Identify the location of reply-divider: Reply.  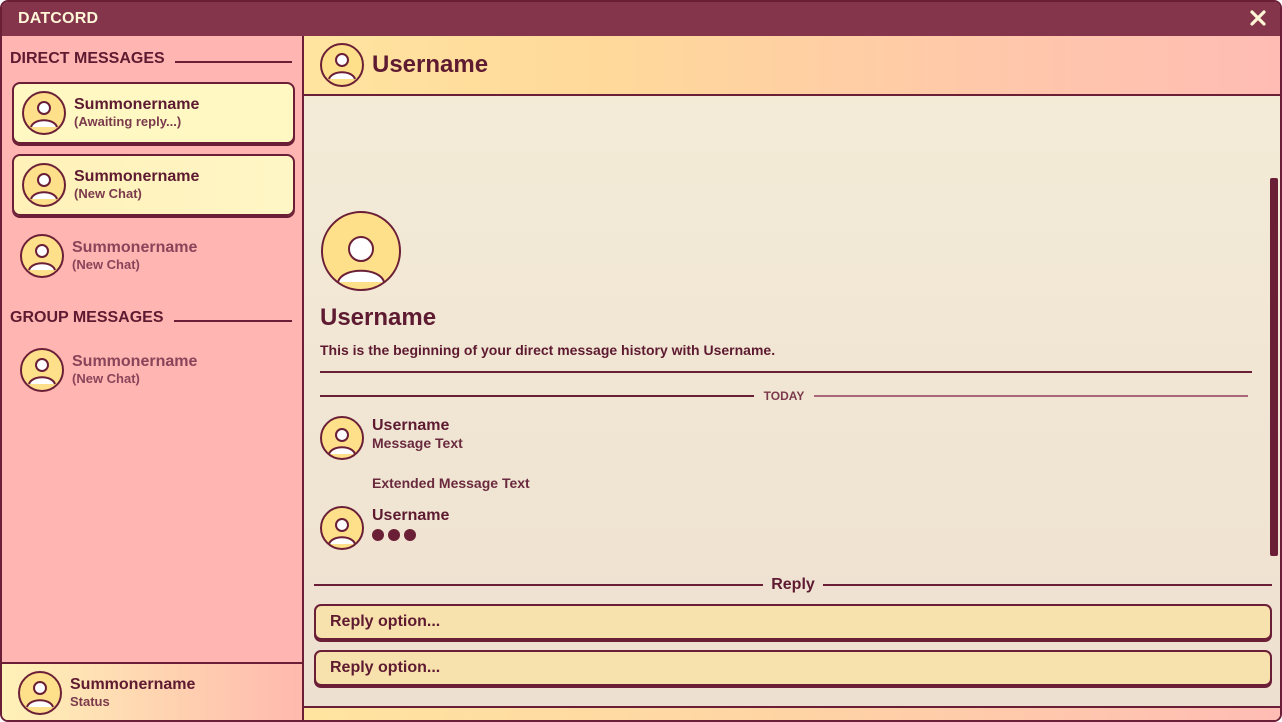
(793, 585).